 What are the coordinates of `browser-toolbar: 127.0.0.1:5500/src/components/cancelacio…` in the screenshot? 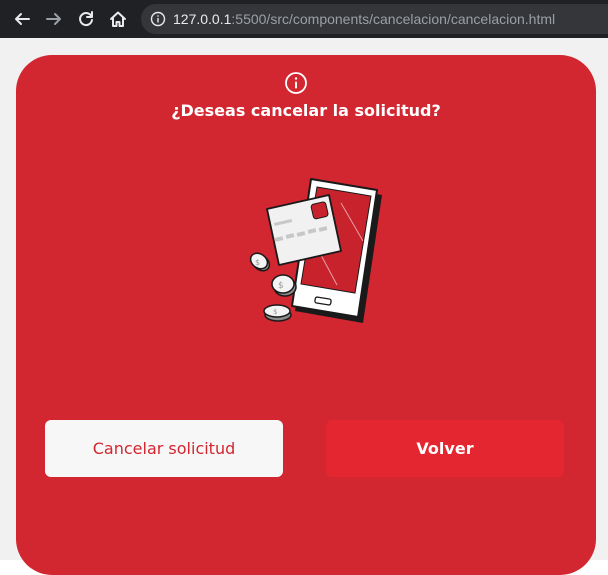 It's located at (304, 19).